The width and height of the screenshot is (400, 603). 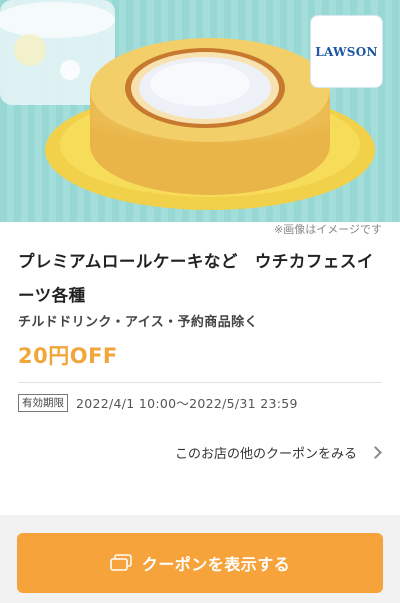 What do you see at coordinates (216, 564) in the screenshot?
I see `show-coupon-label: クーポンを表示する` at bounding box center [216, 564].